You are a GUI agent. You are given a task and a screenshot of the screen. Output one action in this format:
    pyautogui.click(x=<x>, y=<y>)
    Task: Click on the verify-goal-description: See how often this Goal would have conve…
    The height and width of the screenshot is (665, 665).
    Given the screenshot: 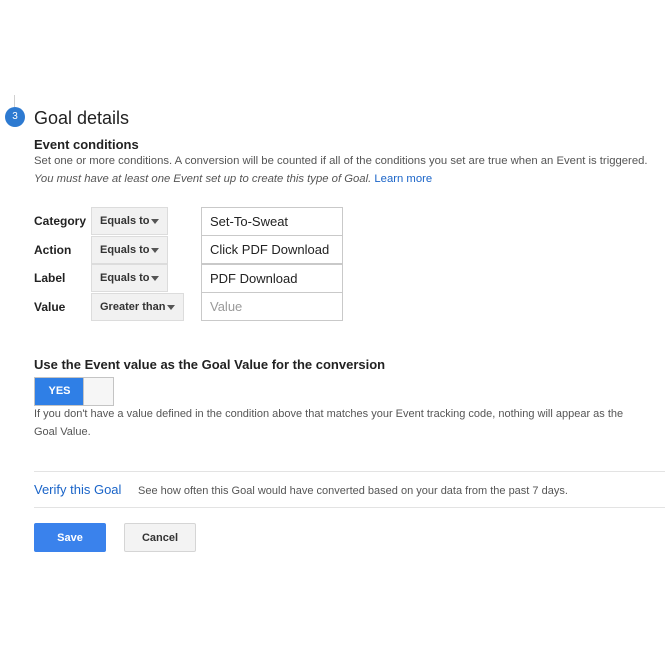 What is the action you would take?
    pyautogui.click(x=353, y=491)
    